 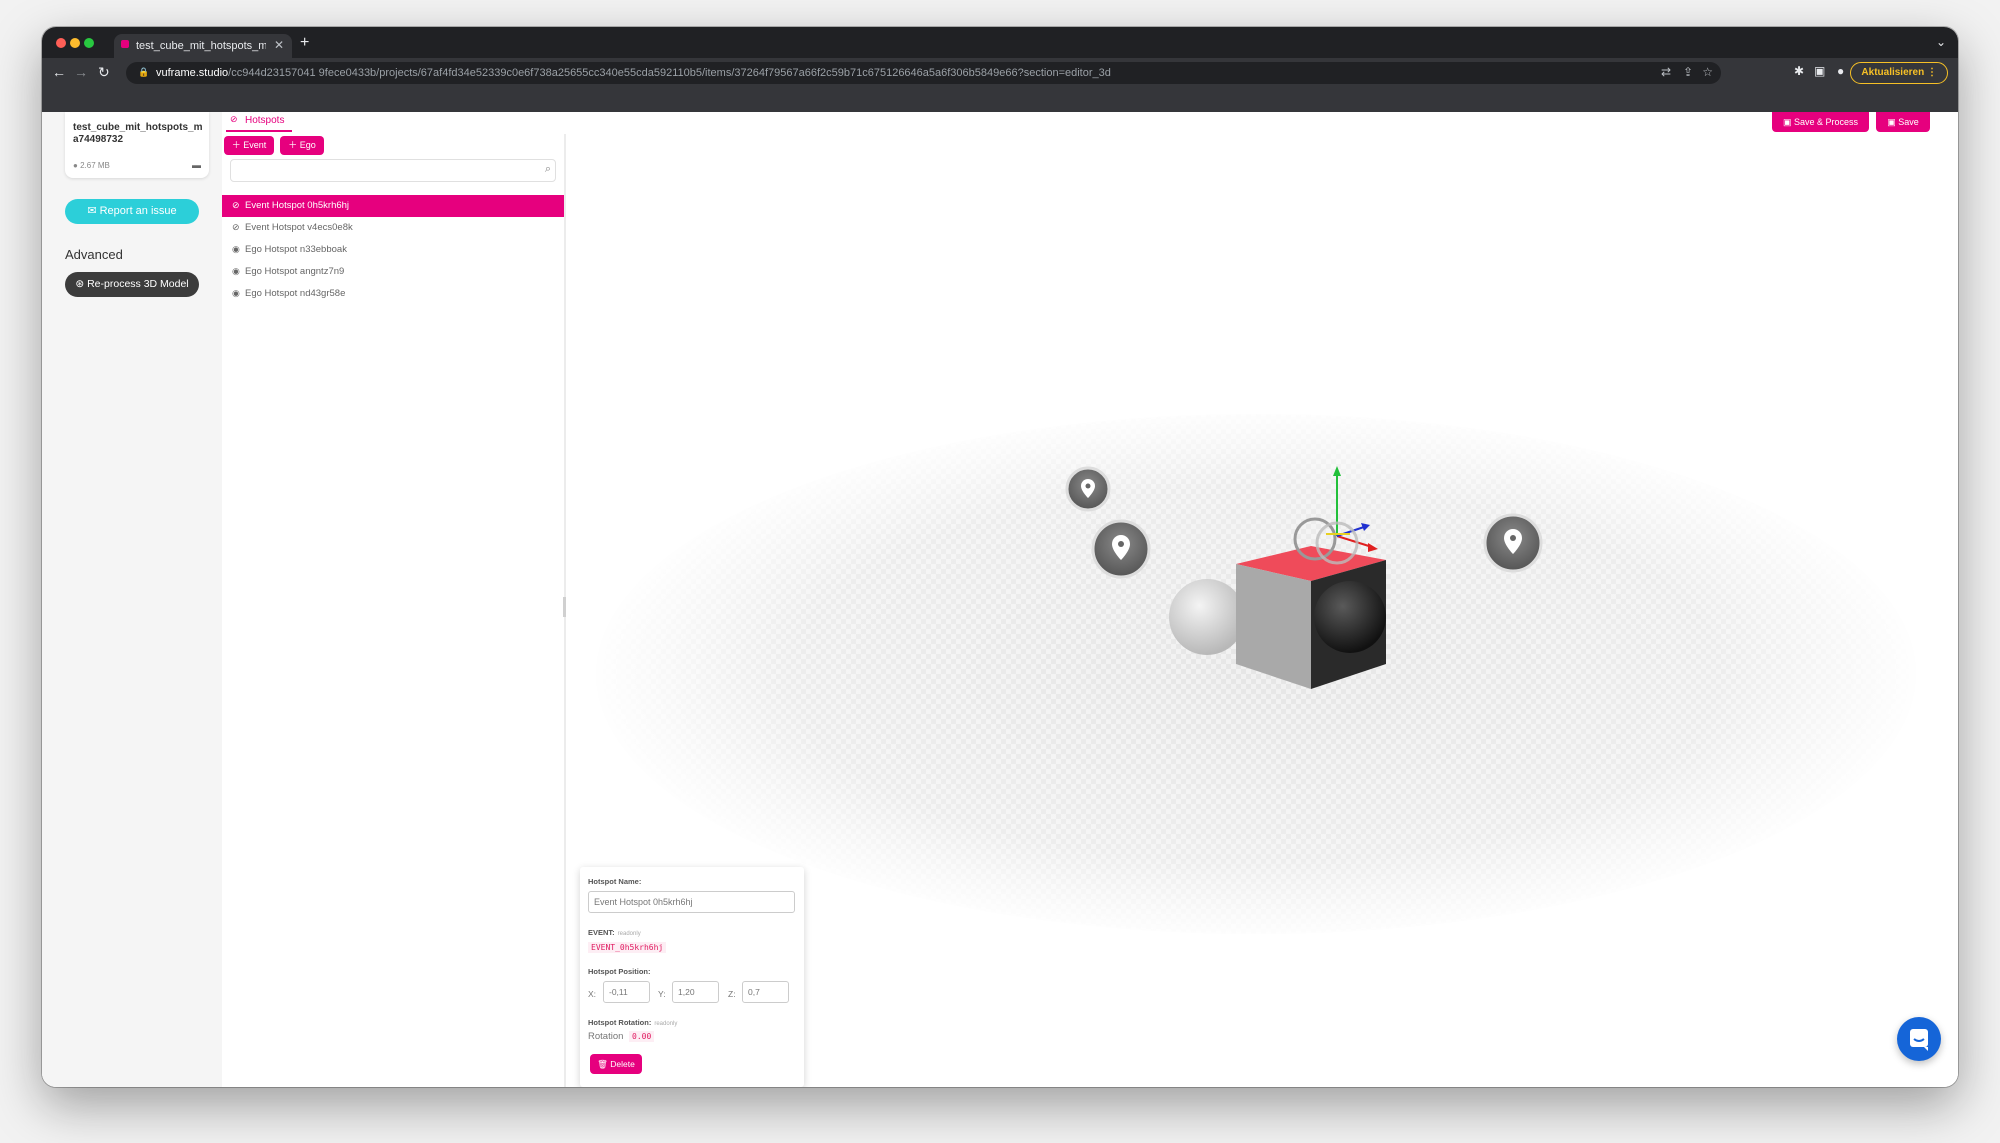 What do you see at coordinates (144, 72) in the screenshot?
I see `lock-icon: 🔒` at bounding box center [144, 72].